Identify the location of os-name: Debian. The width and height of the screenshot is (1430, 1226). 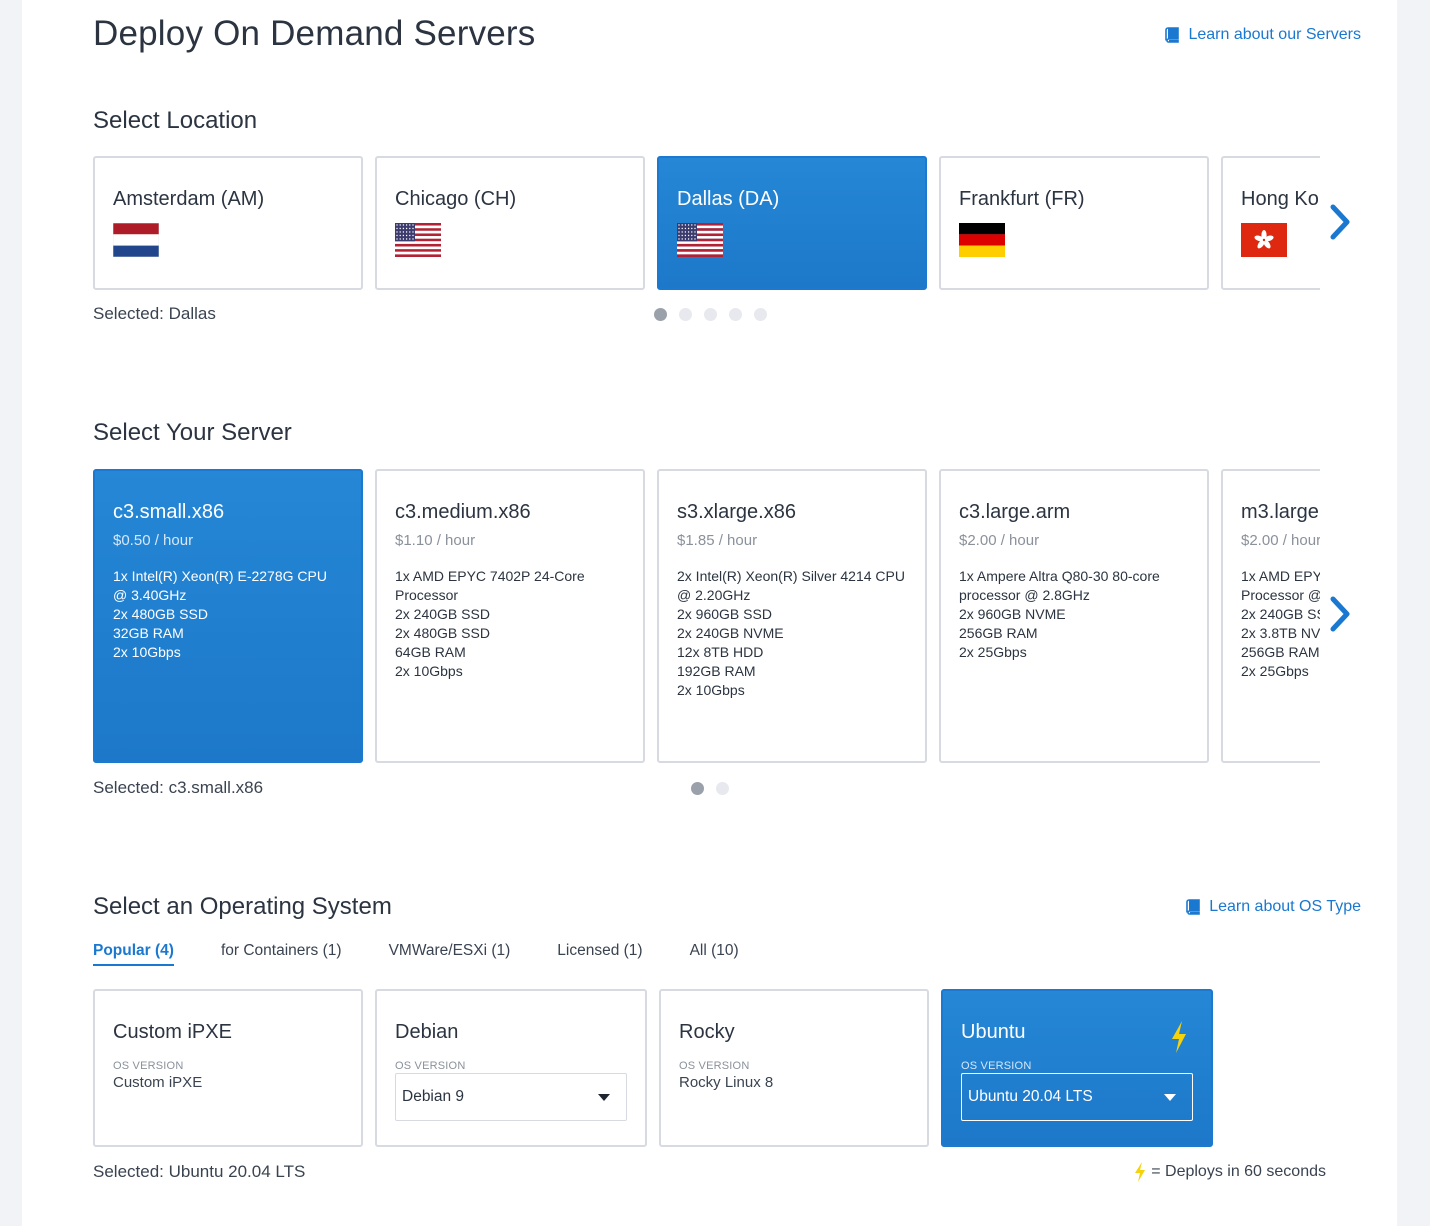
(427, 1032).